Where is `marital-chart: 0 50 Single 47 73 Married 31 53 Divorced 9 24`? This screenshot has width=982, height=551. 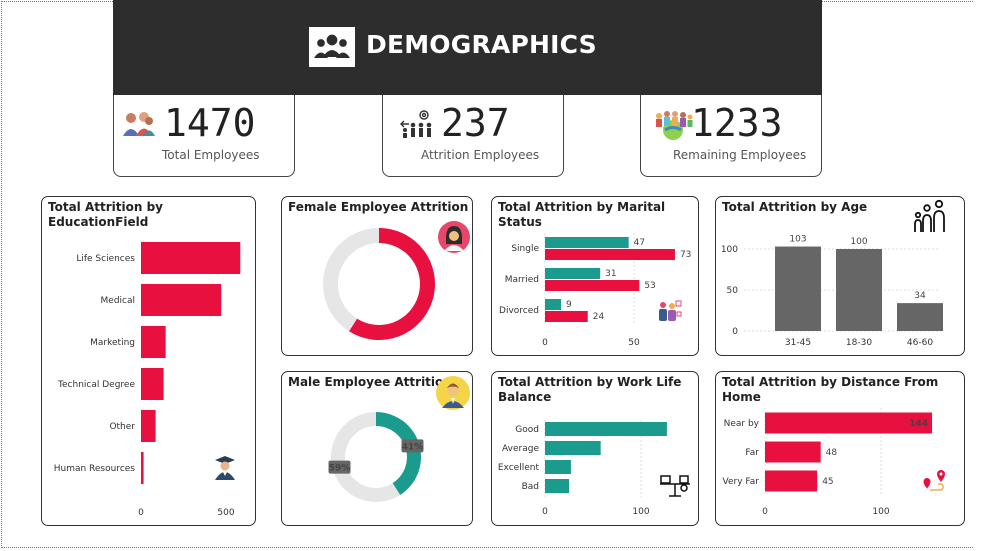
marital-chart: 0 50 Single 47 73 Married 31 53 Divorced 9 24 is located at coordinates (595, 290).